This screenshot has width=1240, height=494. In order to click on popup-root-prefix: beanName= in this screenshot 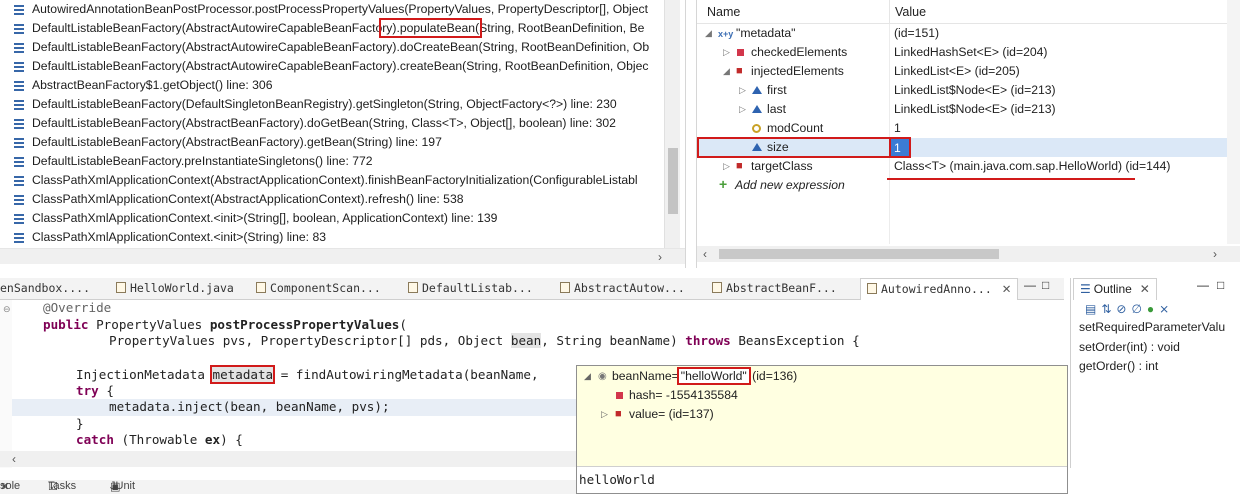, I will do `click(645, 376)`.